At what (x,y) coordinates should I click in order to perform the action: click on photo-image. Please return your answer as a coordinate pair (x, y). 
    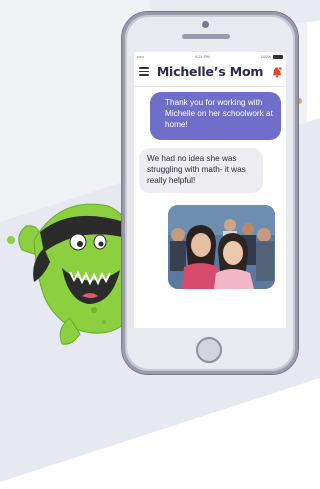
    Looking at the image, I should click on (221, 247).